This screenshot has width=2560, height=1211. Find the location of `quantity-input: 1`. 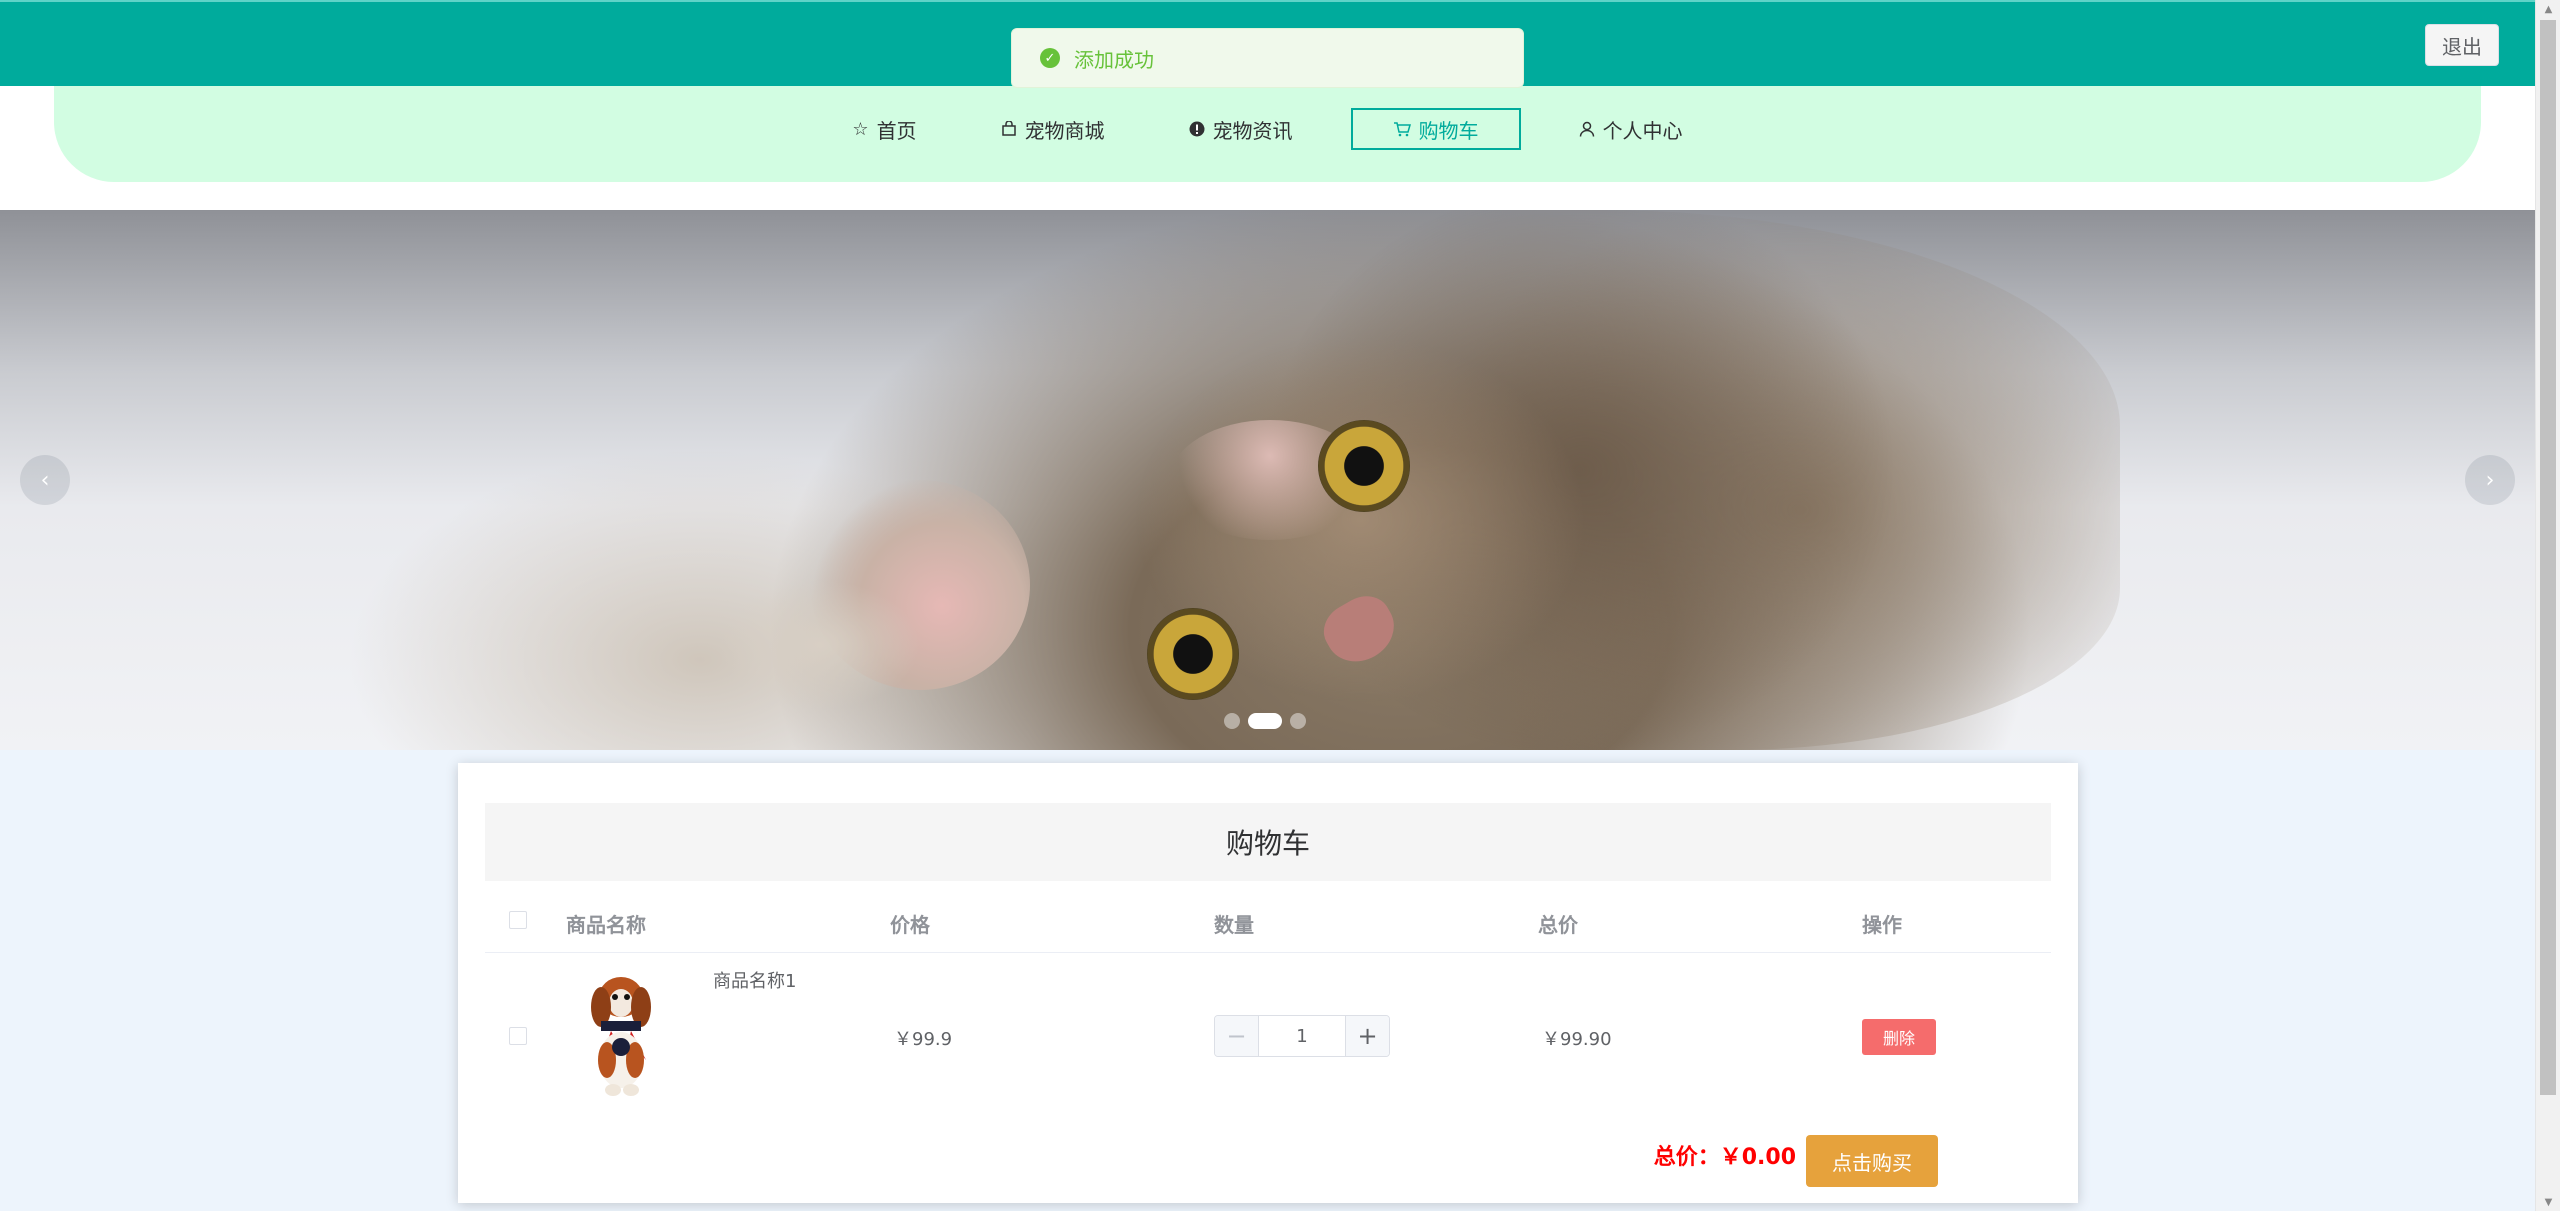

quantity-input: 1 is located at coordinates (1302, 1036).